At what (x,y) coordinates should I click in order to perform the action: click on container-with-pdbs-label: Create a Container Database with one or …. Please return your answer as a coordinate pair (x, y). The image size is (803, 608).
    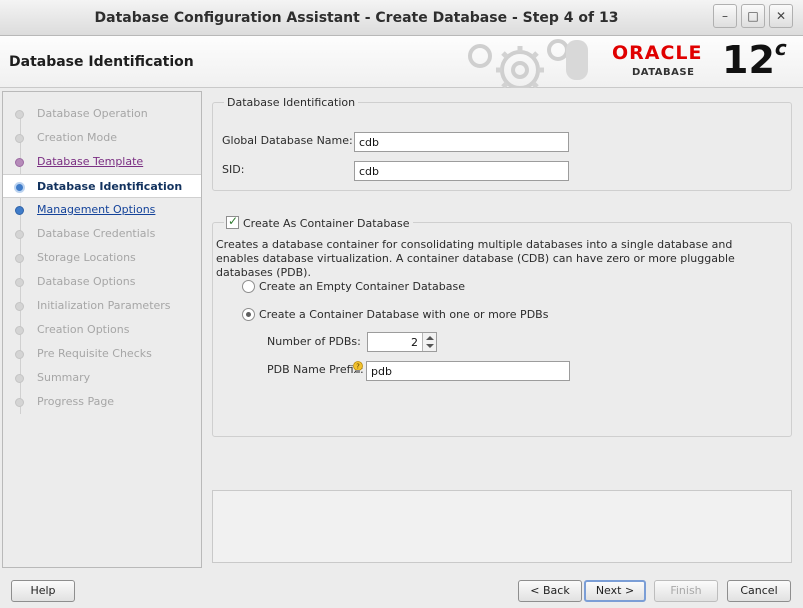
    Looking at the image, I should click on (403, 314).